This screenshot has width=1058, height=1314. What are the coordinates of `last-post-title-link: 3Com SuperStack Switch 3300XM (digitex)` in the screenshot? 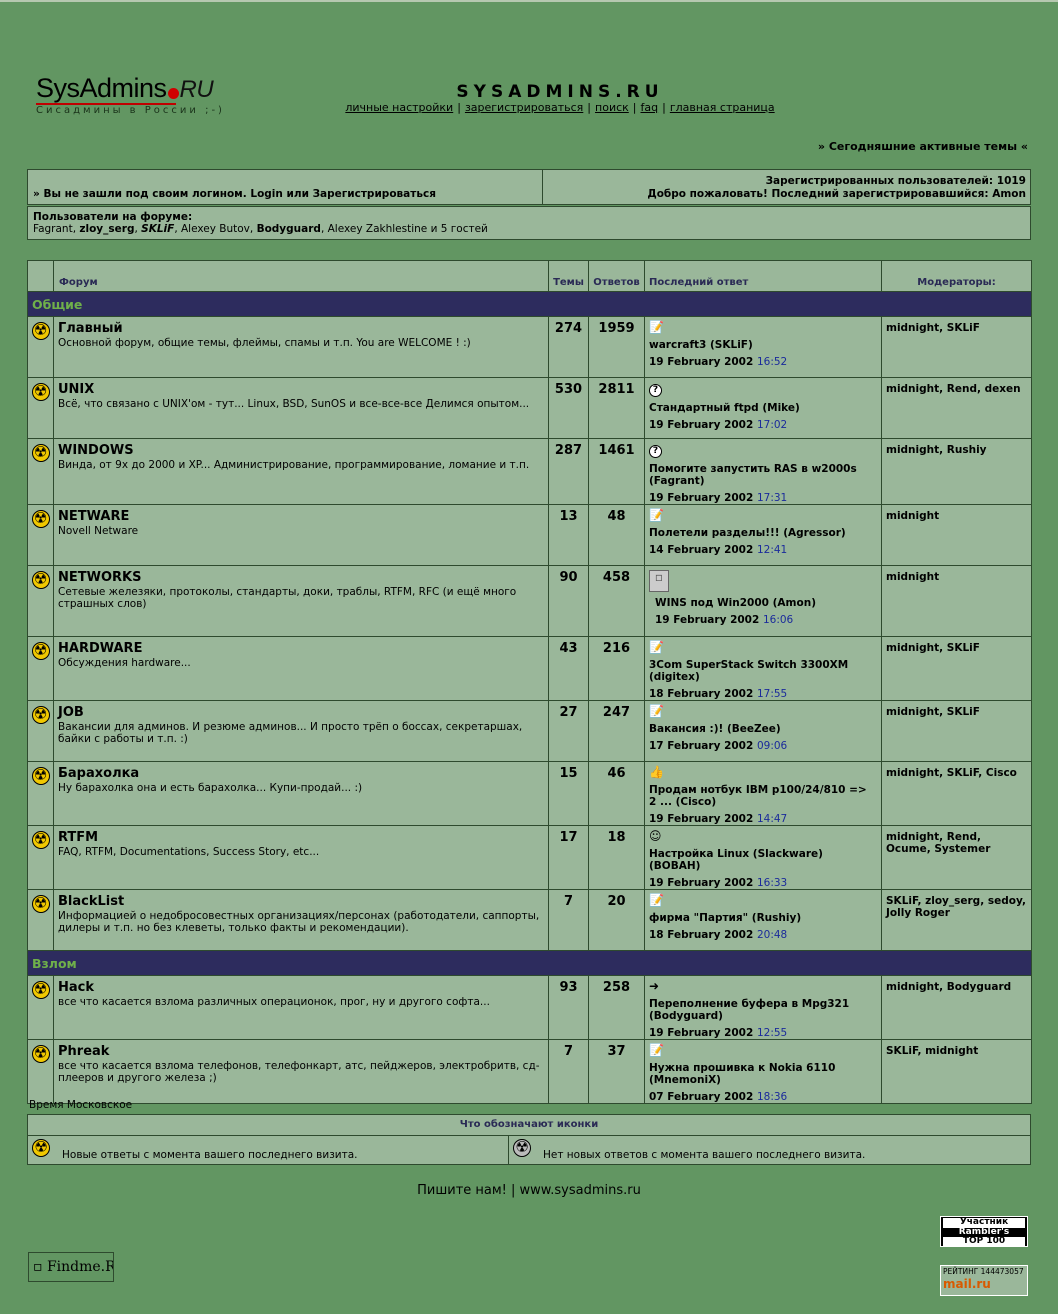 It's located at (763, 671).